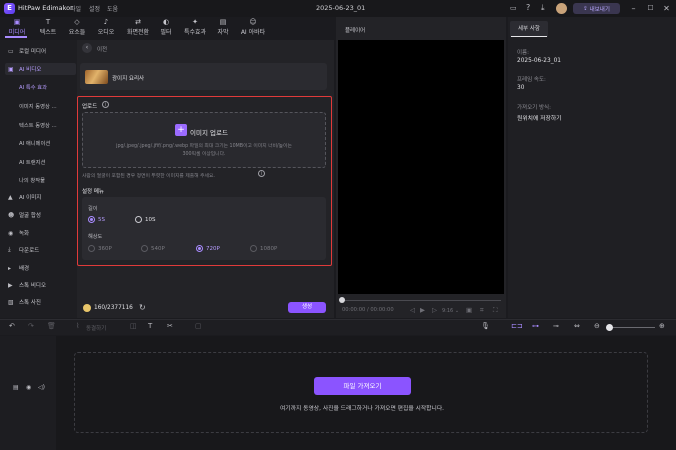 This screenshot has width=676, height=450. What do you see at coordinates (28, 387) in the screenshot?
I see `track-visibility-icon: ◉` at bounding box center [28, 387].